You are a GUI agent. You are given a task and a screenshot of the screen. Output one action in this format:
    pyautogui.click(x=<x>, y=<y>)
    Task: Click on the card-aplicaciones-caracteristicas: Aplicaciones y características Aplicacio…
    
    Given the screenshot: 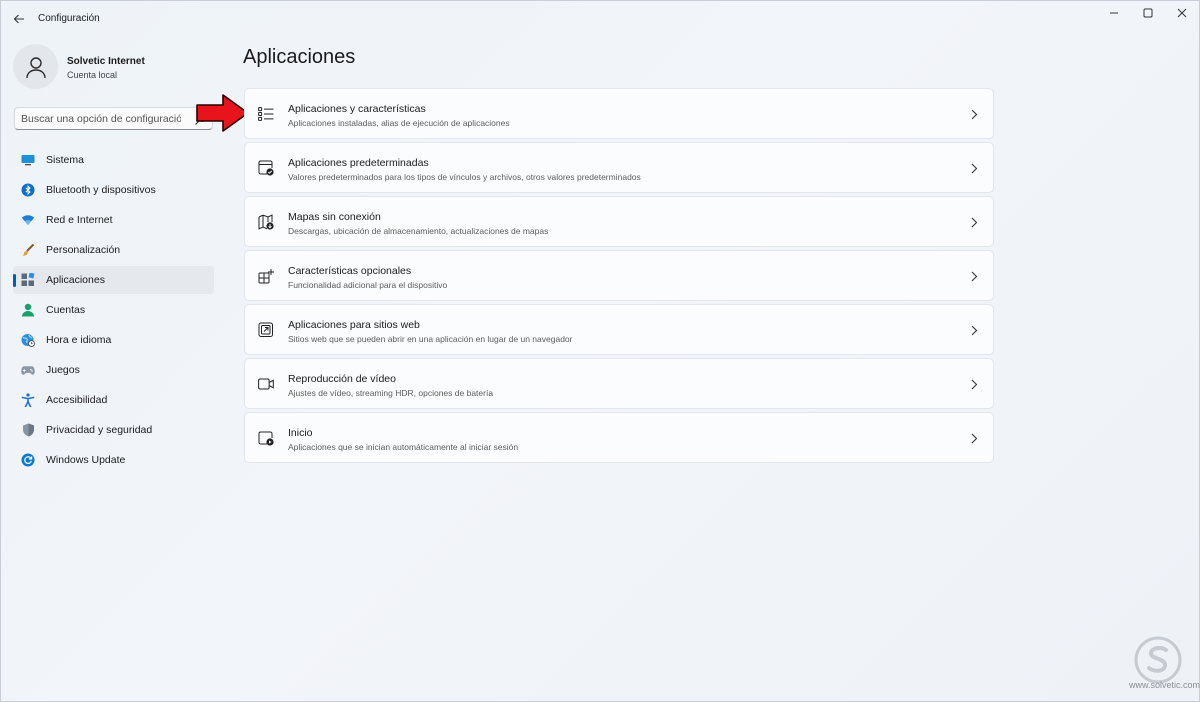 What is the action you would take?
    pyautogui.click(x=619, y=113)
    